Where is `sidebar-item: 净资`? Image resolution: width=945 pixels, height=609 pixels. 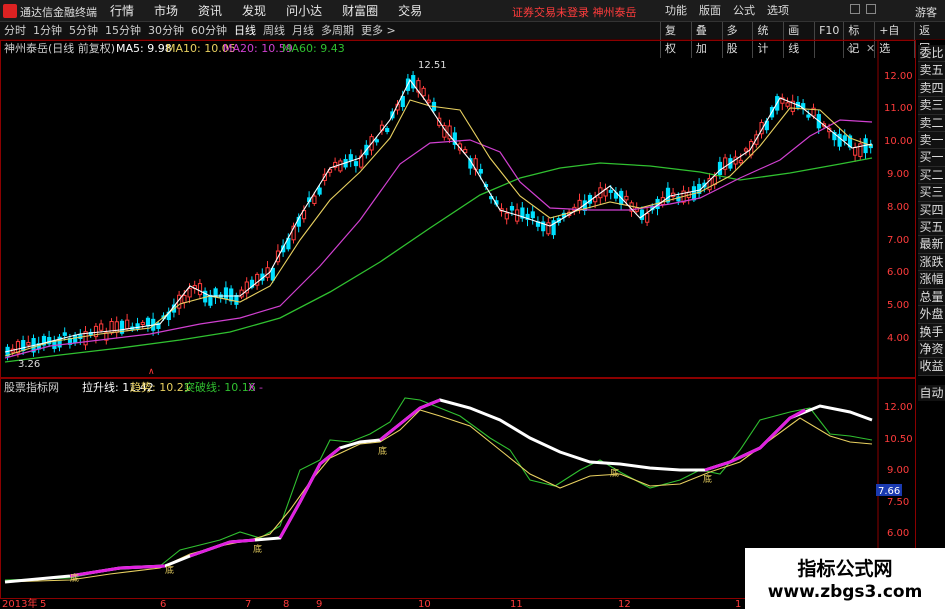 sidebar-item: 净资 is located at coordinates (931, 349).